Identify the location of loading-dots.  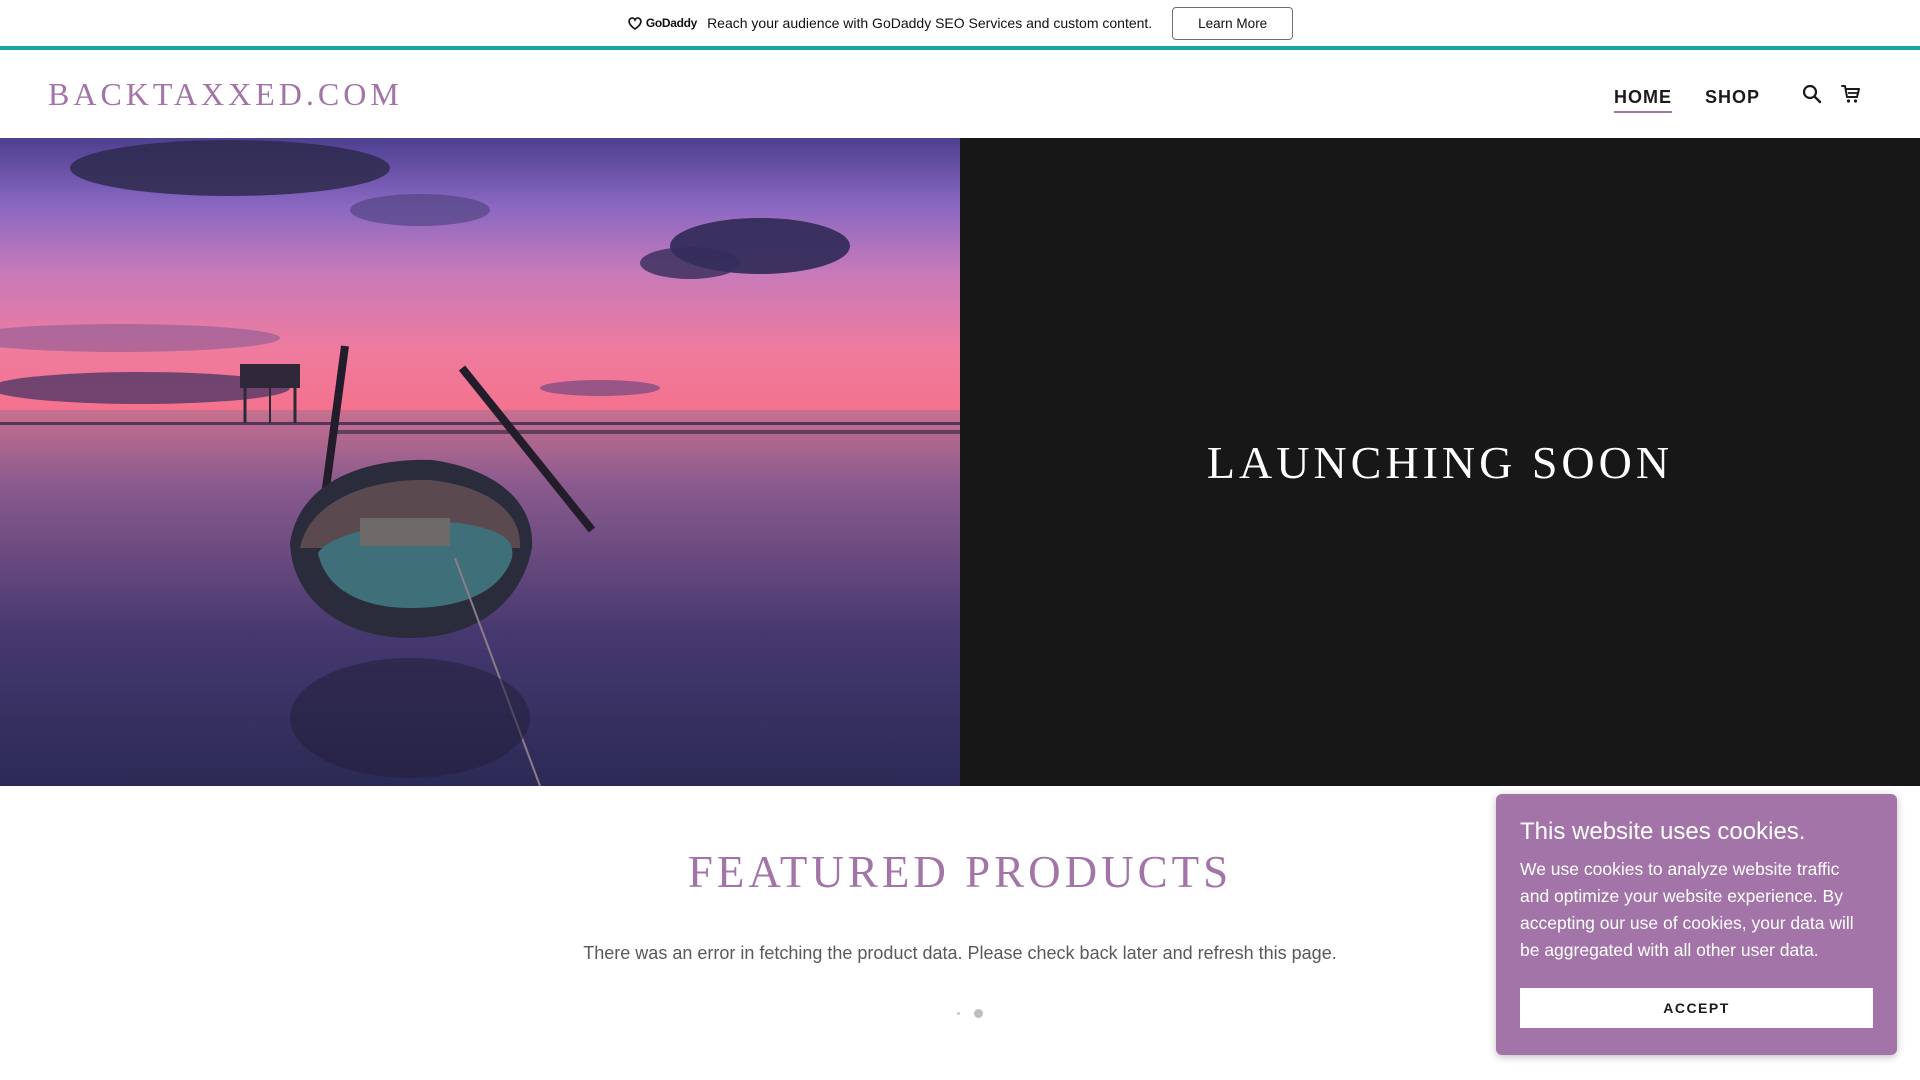
(970, 1013).